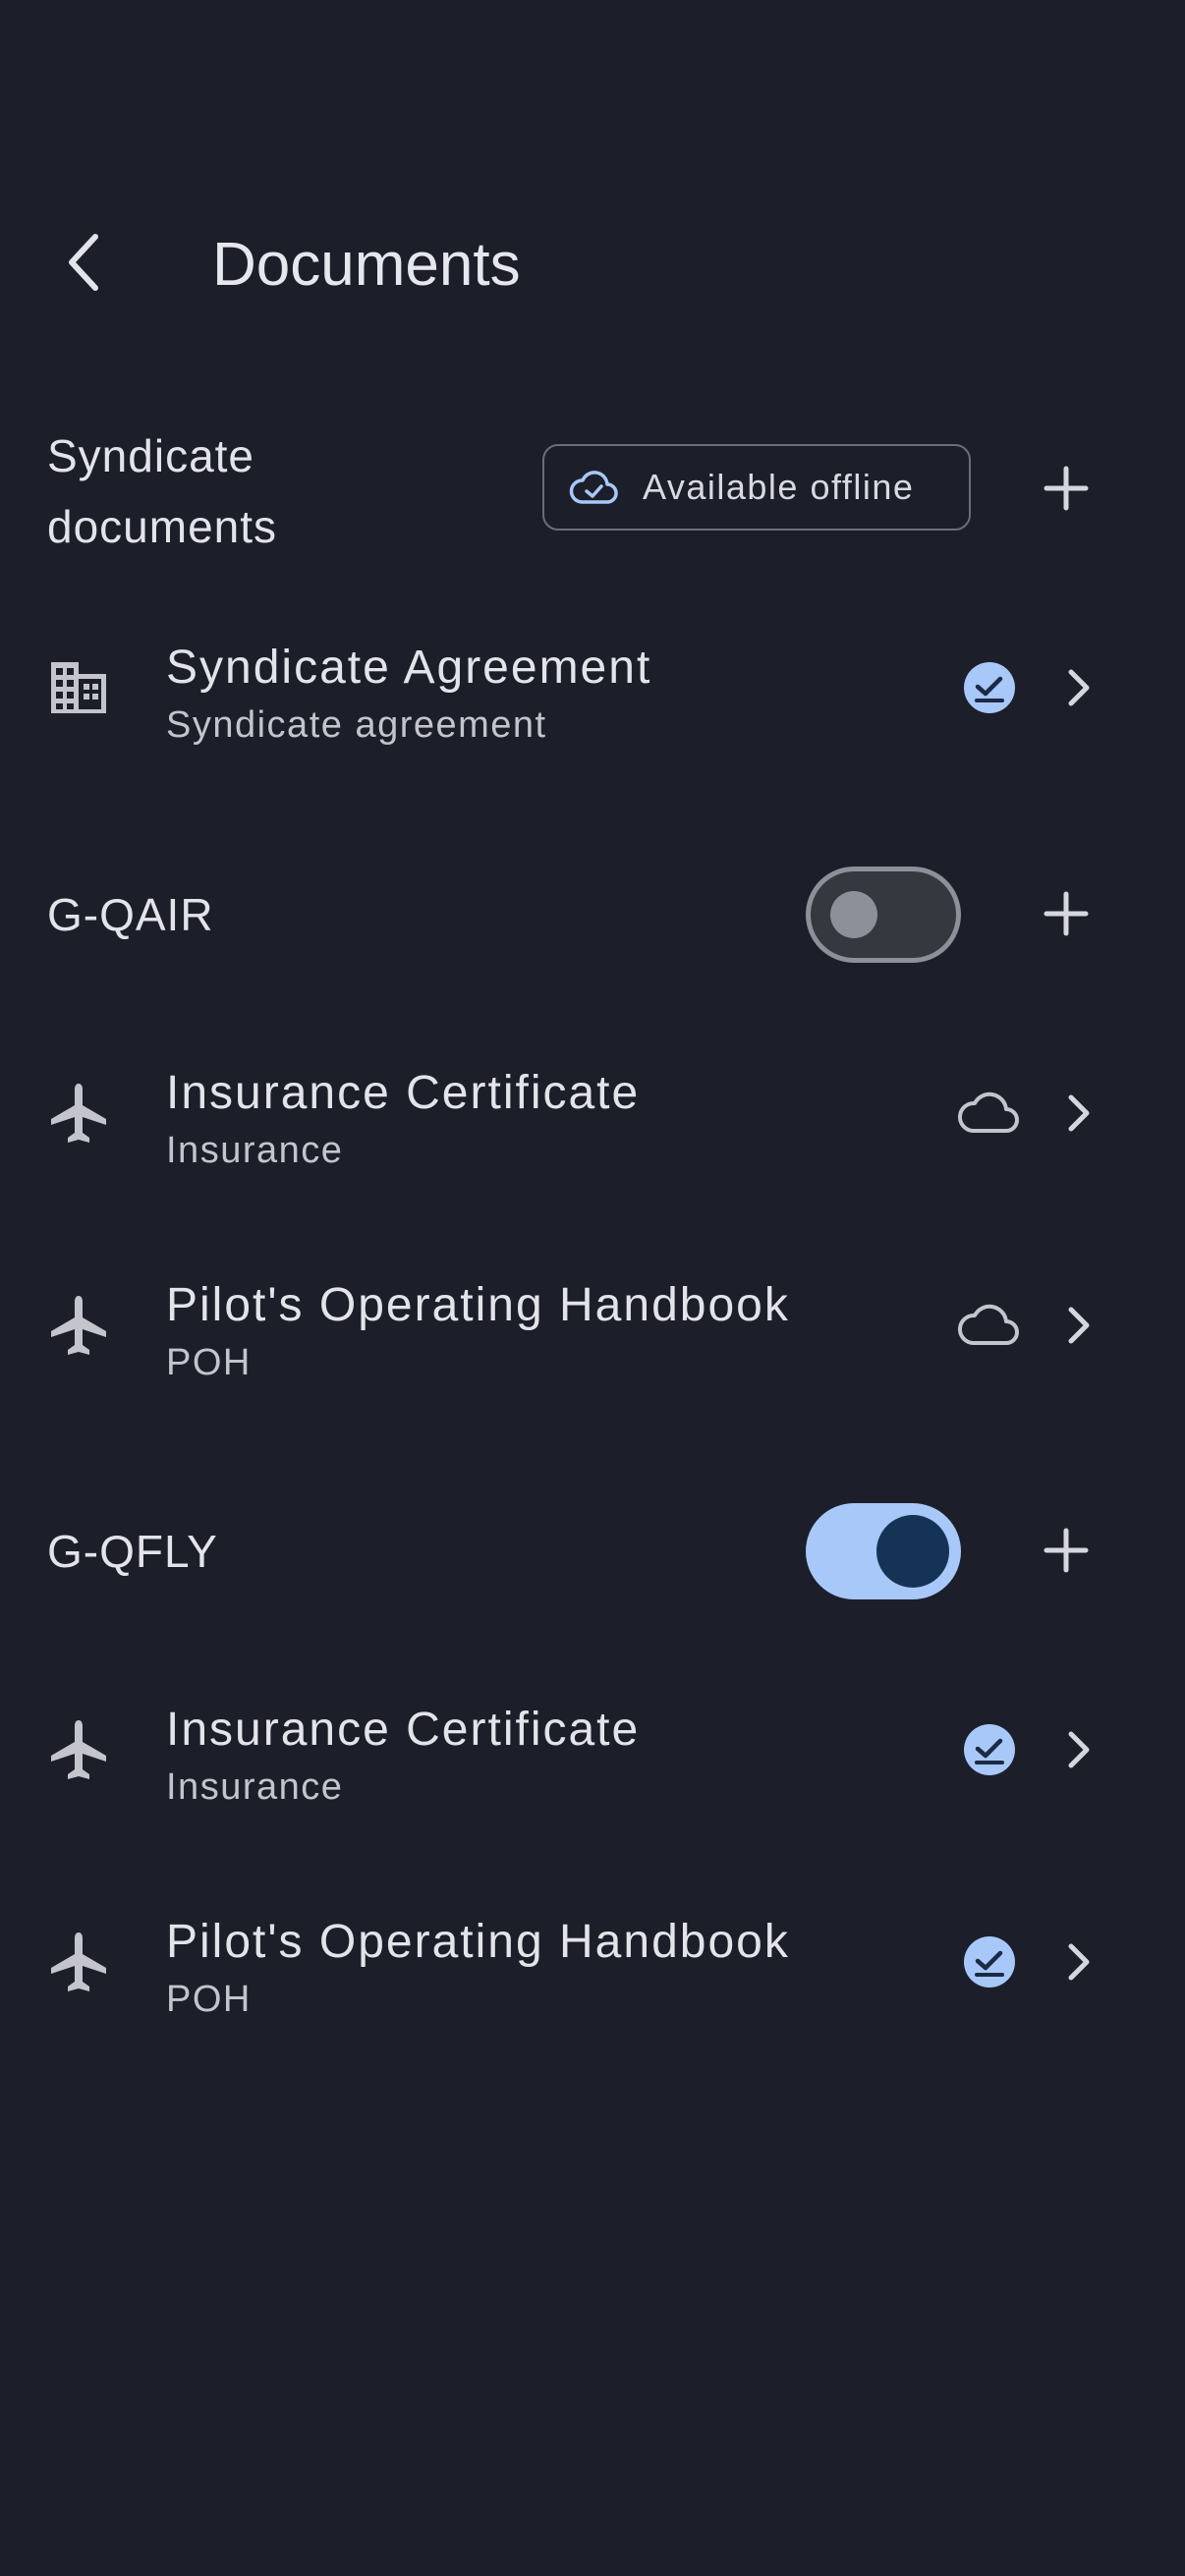 The width and height of the screenshot is (1185, 2576). I want to click on offline-toggle-g-qfly, so click(883, 1551).